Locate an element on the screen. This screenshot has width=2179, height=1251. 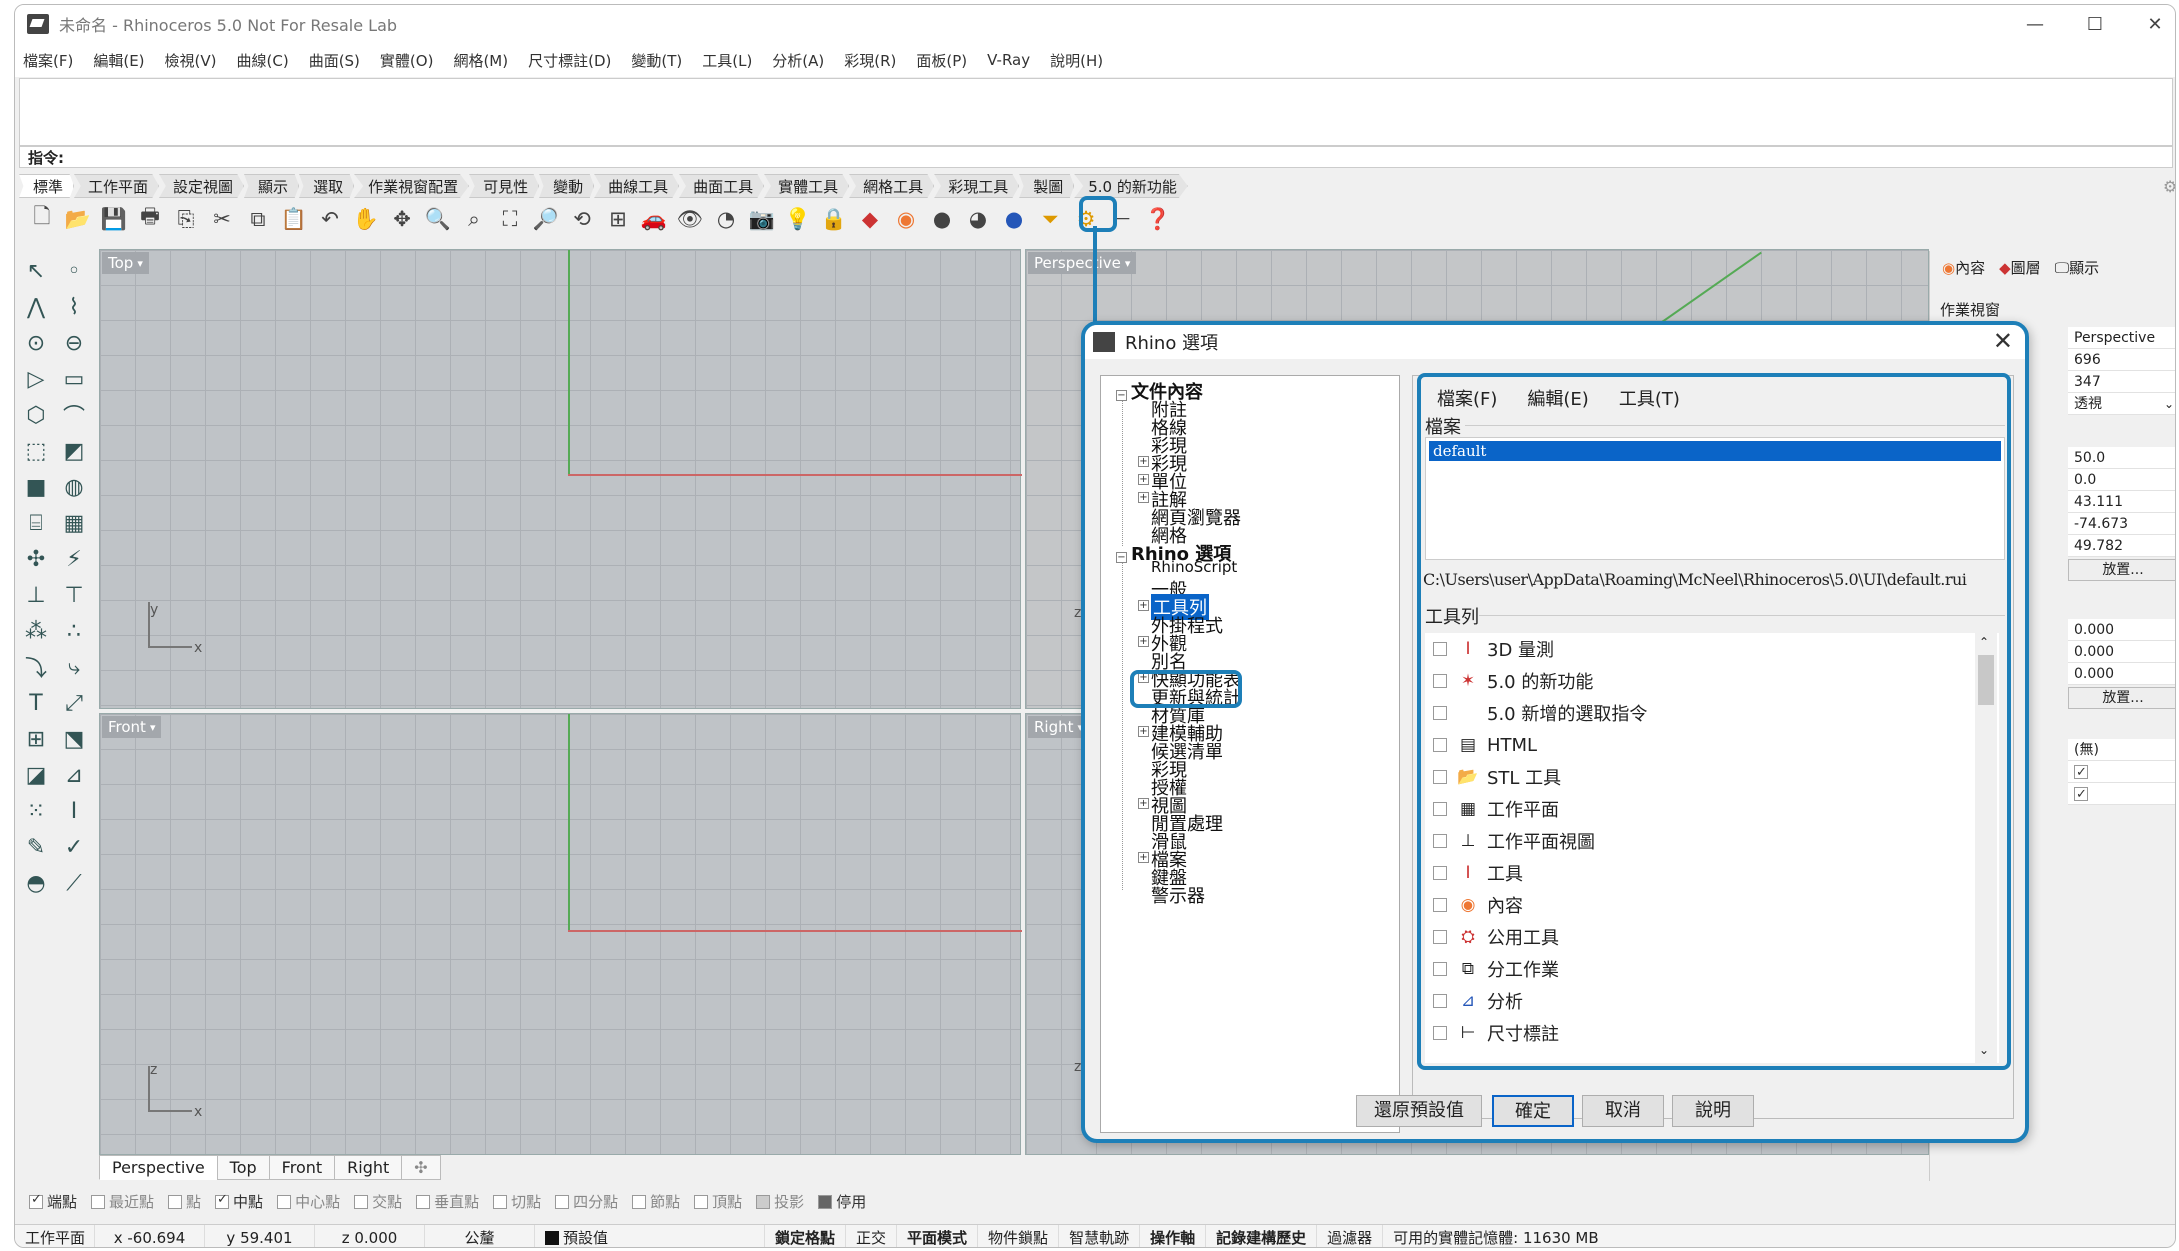
undo-icon: ↶ is located at coordinates (330, 219).